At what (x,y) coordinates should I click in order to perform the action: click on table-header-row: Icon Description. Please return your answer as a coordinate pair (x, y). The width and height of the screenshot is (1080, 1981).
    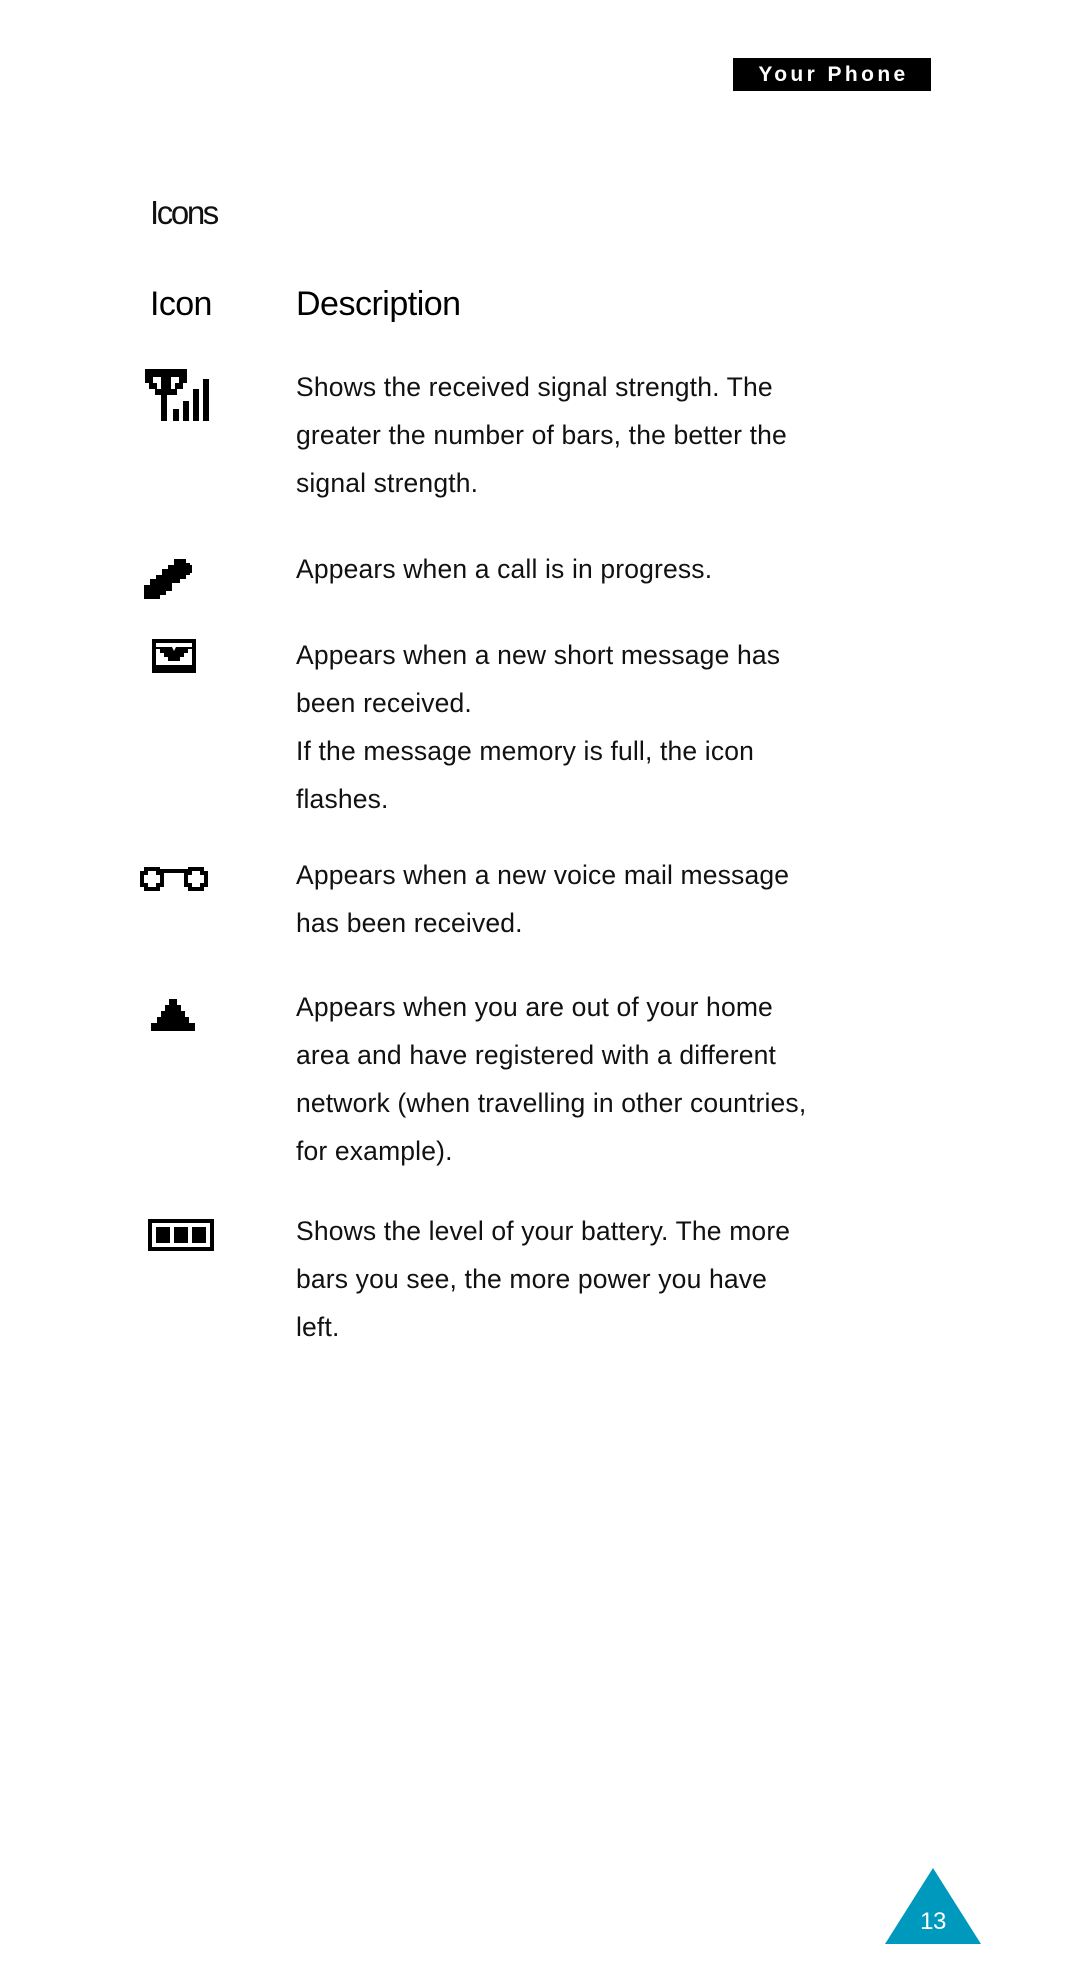
    Looking at the image, I should click on (540, 320).